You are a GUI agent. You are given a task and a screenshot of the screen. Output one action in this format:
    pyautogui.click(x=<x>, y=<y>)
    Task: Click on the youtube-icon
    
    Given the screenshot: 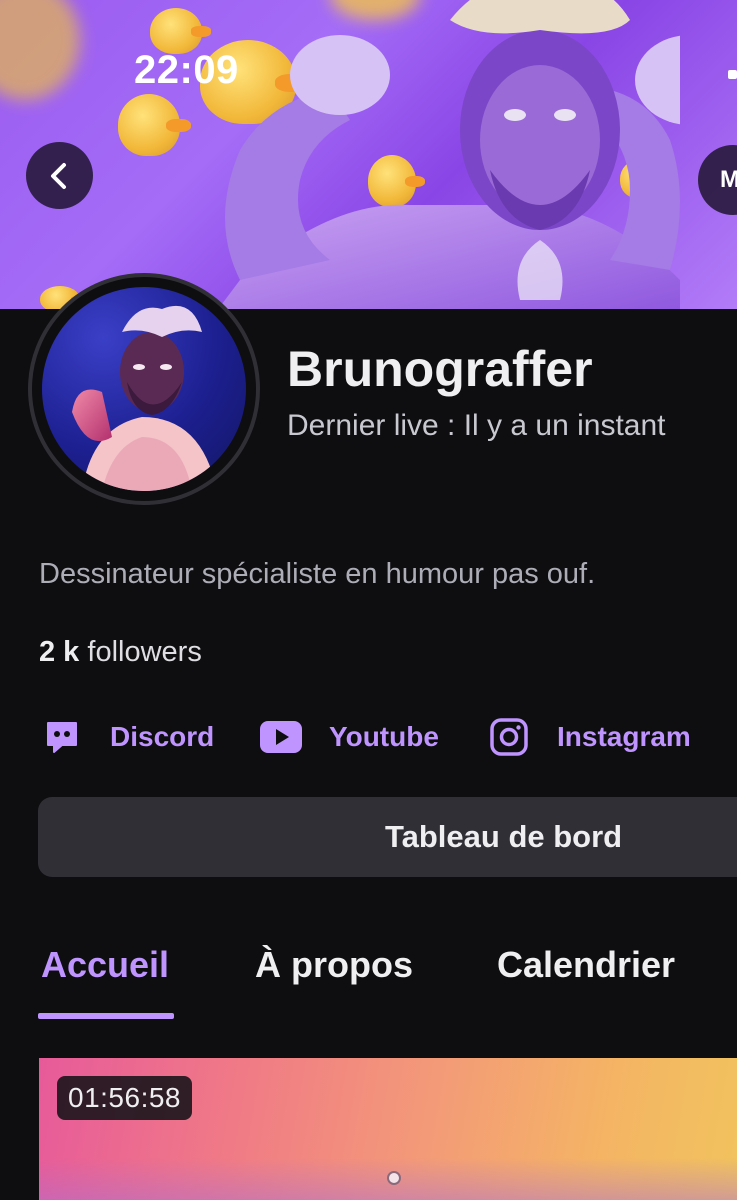 What is the action you would take?
    pyautogui.click(x=281, y=737)
    